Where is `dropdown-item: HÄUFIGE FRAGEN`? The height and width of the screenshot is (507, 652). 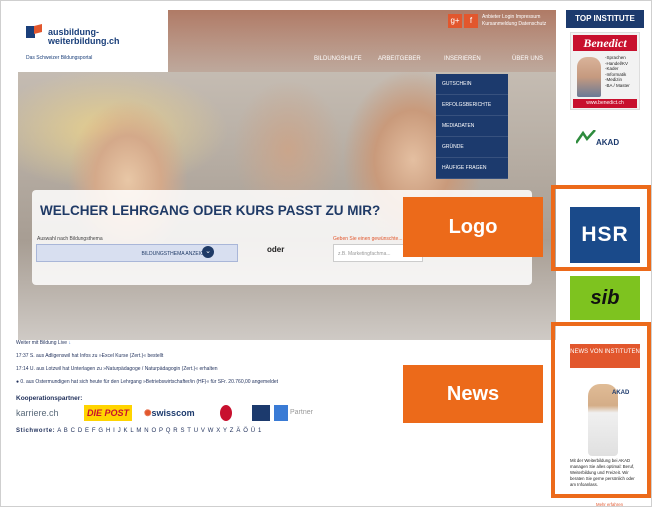 dropdown-item: HÄUFIGE FRAGEN is located at coordinates (472, 168).